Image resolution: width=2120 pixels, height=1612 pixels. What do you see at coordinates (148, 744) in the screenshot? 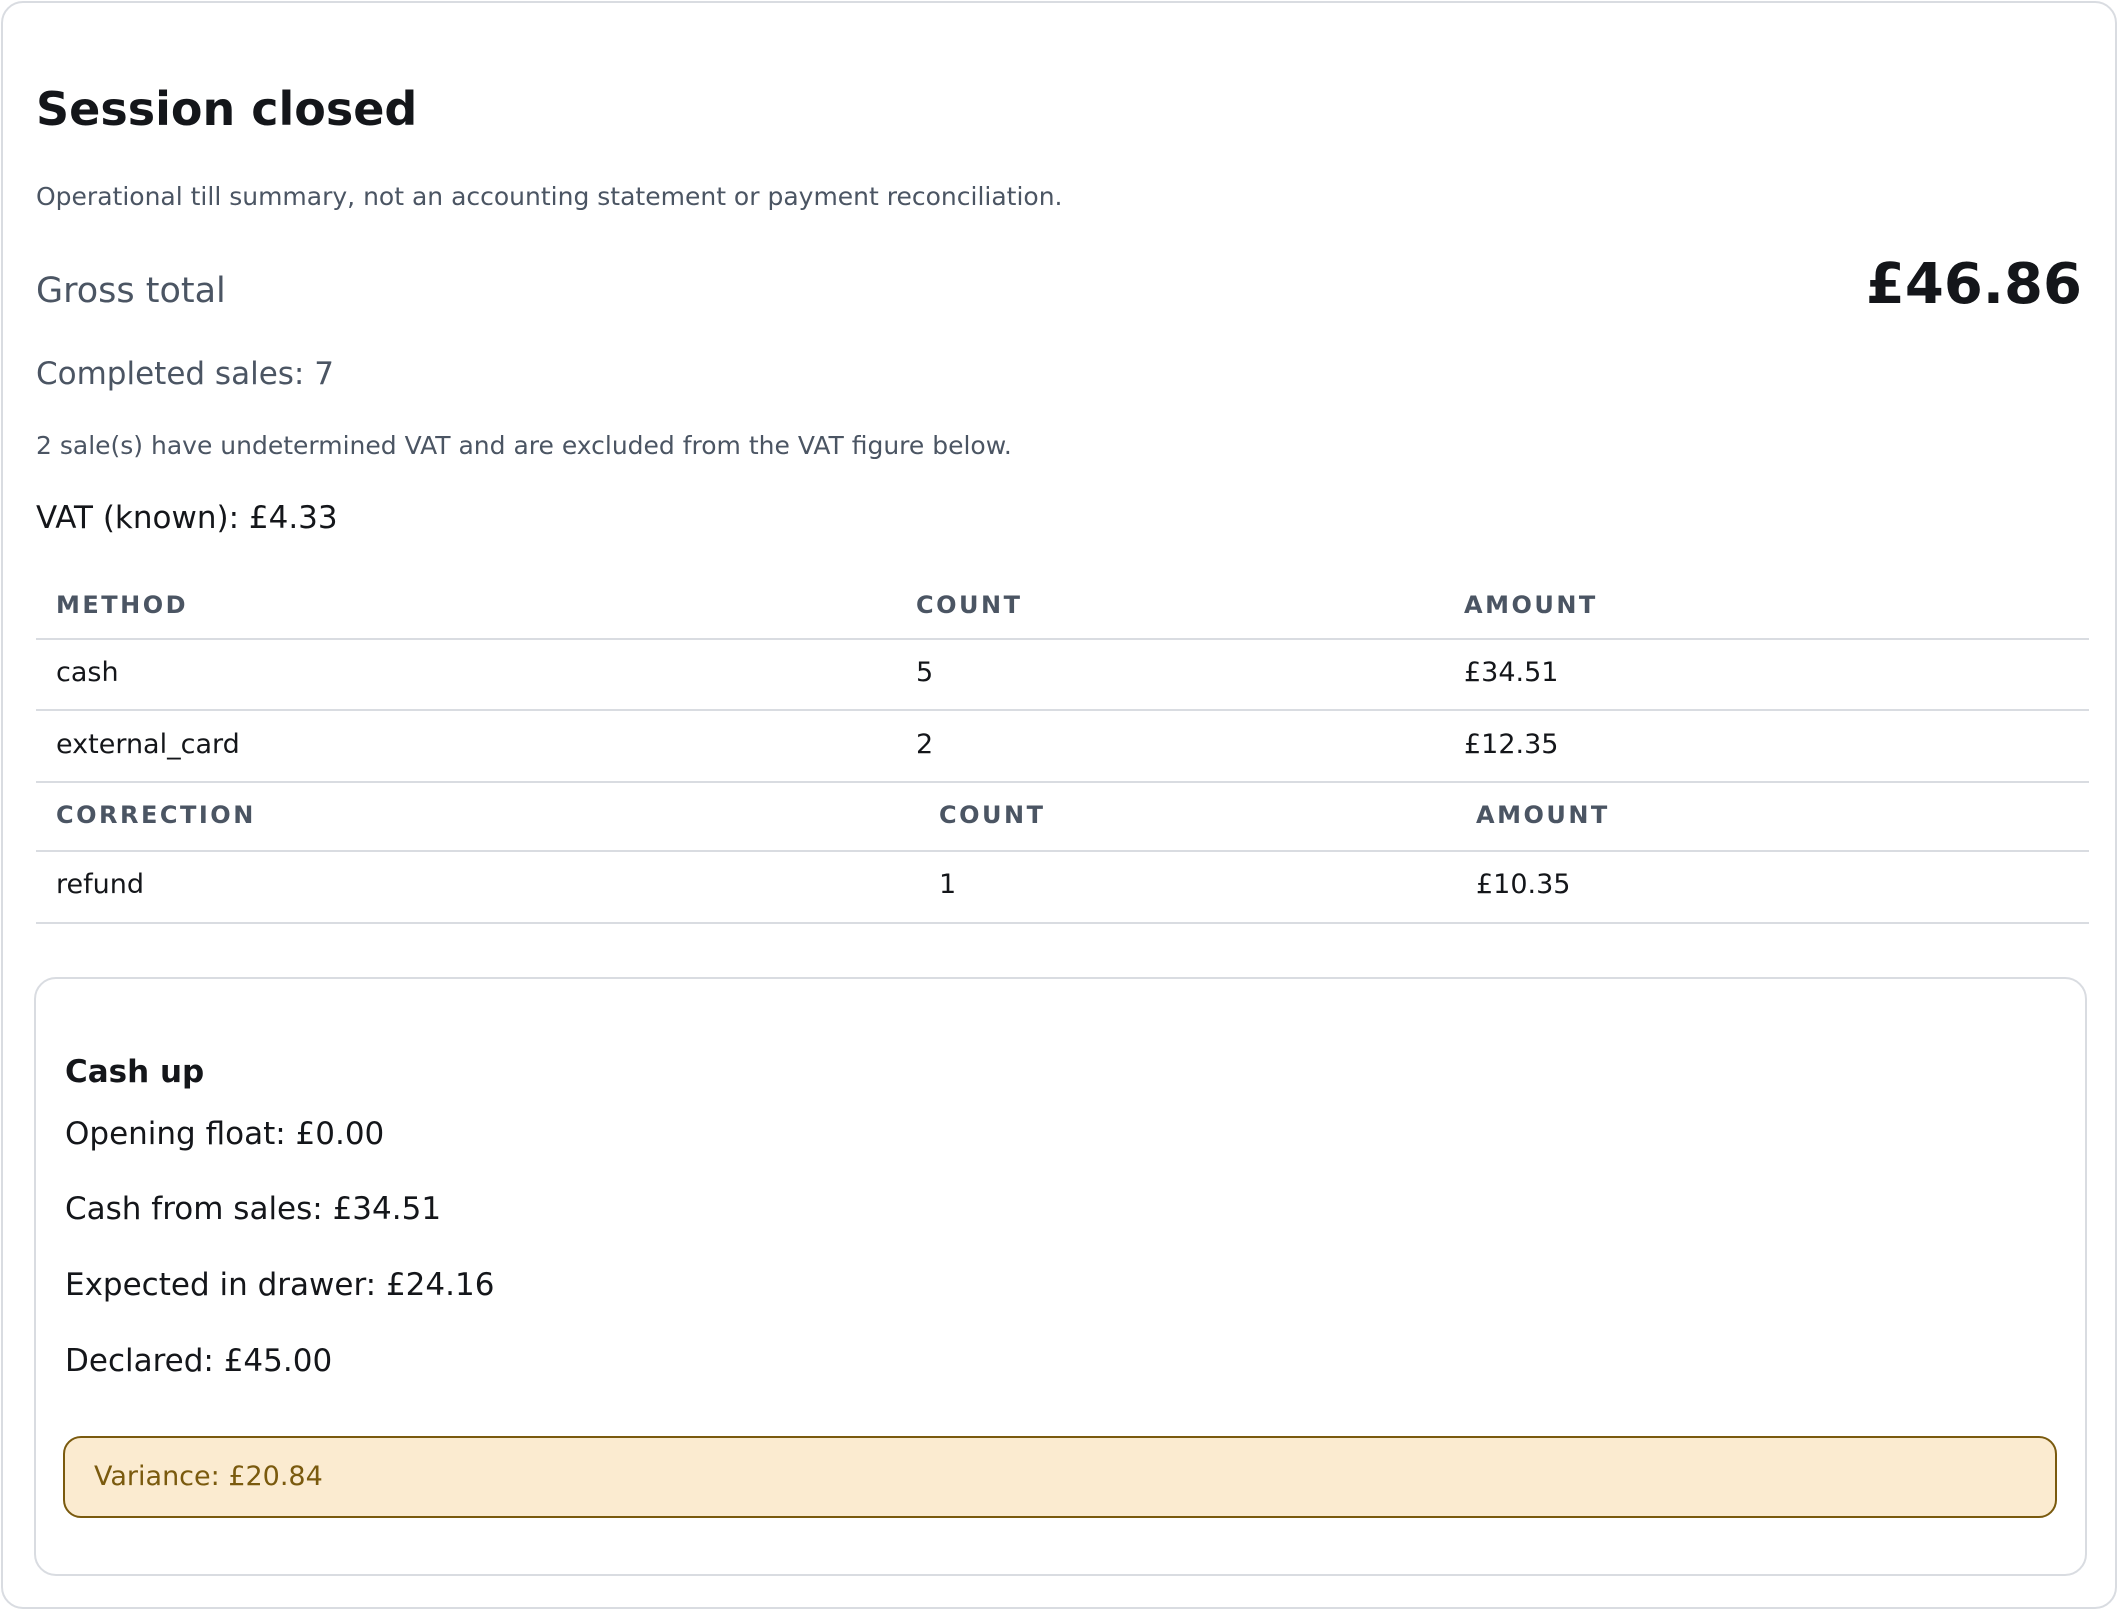
I see `method-name: external_card` at bounding box center [148, 744].